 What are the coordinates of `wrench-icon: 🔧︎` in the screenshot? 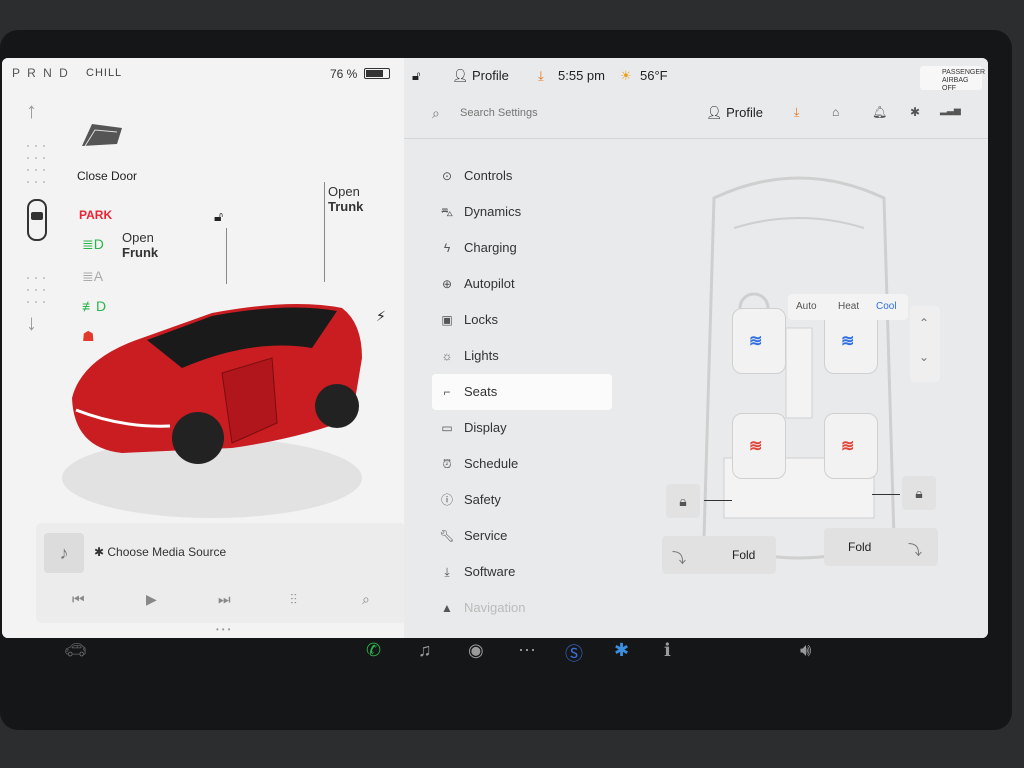 It's located at (447, 536).